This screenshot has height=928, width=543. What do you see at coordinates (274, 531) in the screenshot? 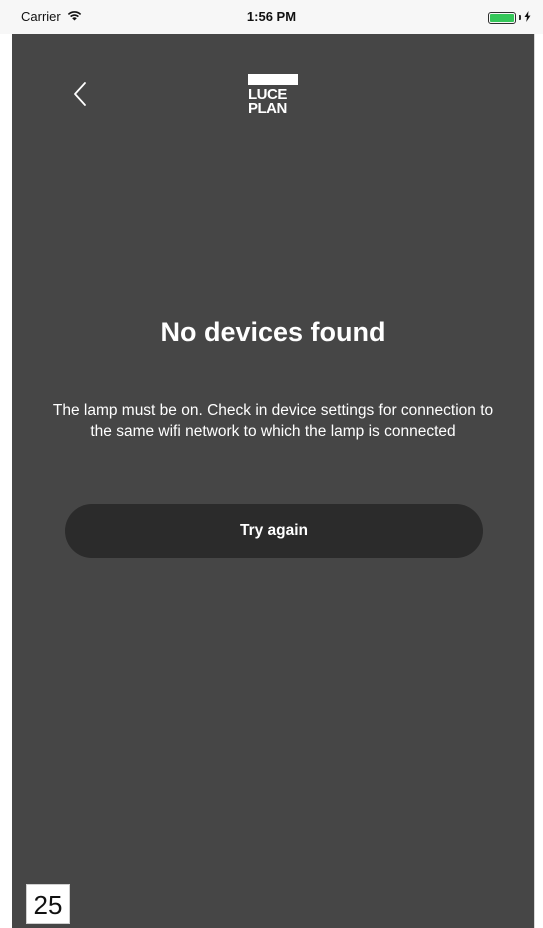
I see `try-again-button: Try again` at bounding box center [274, 531].